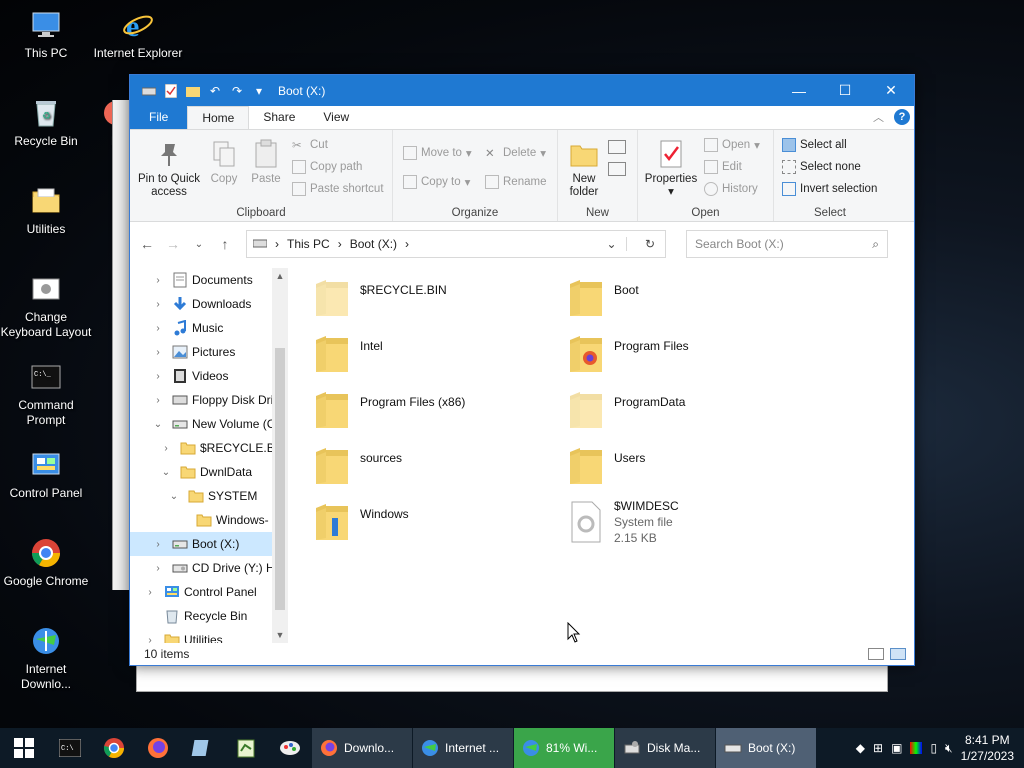 The image size is (1024, 768). Describe the element at coordinates (799, 90) in the screenshot. I see `minimize-button: —` at that location.